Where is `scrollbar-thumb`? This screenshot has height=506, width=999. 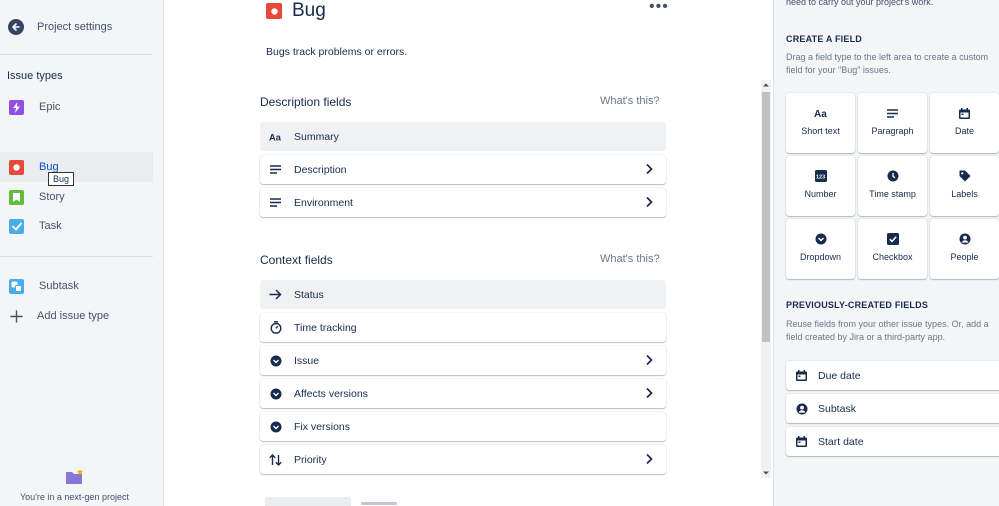 scrollbar-thumb is located at coordinates (766, 217).